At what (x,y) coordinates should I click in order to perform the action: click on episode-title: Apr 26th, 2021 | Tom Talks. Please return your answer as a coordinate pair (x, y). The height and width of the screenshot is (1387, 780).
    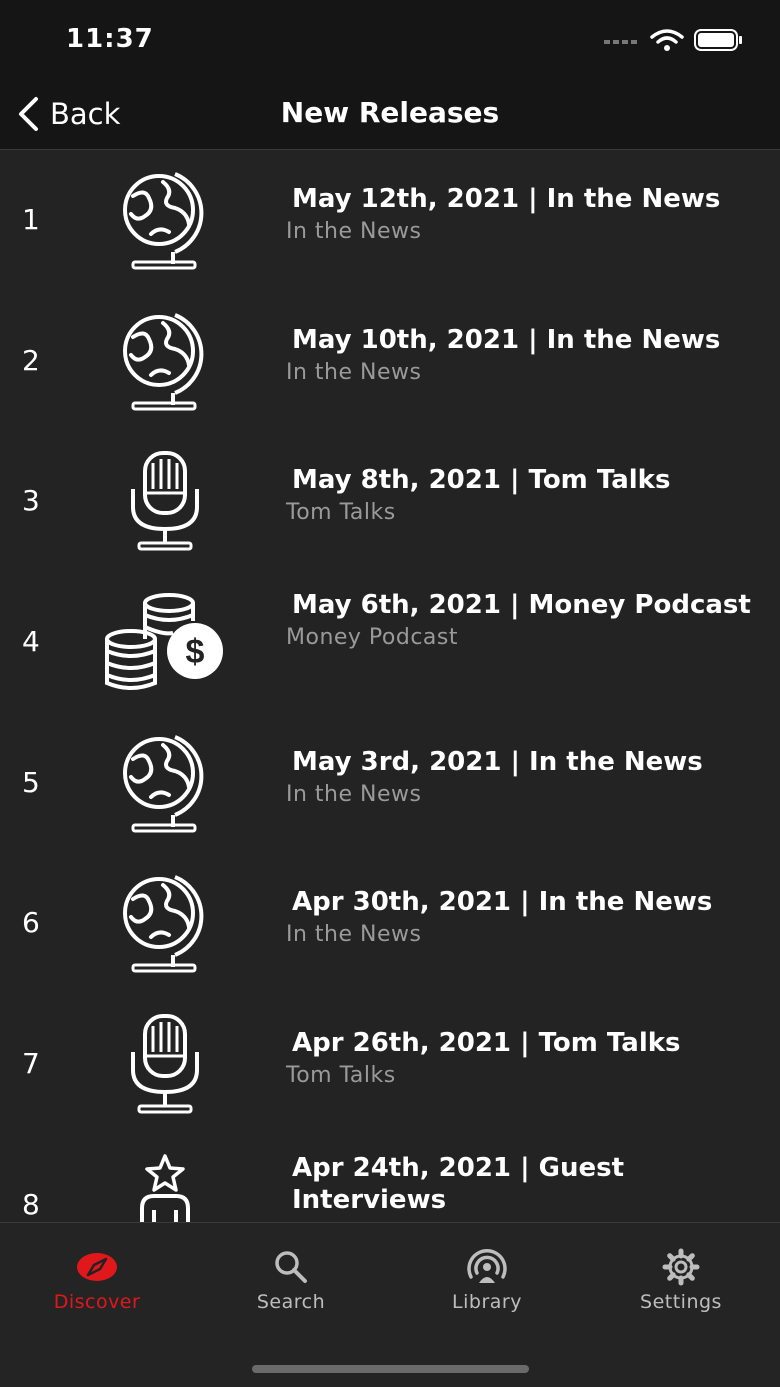
    Looking at the image, I should click on (486, 1043).